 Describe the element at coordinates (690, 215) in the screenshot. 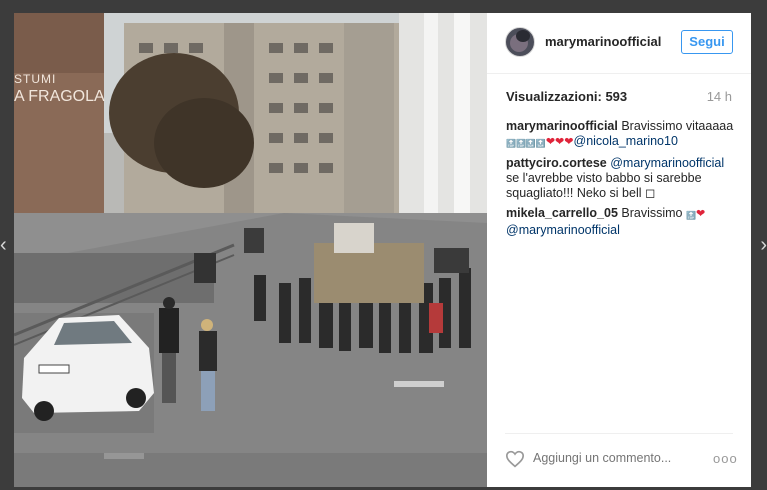

I see `top-emoji: 🔝` at that location.